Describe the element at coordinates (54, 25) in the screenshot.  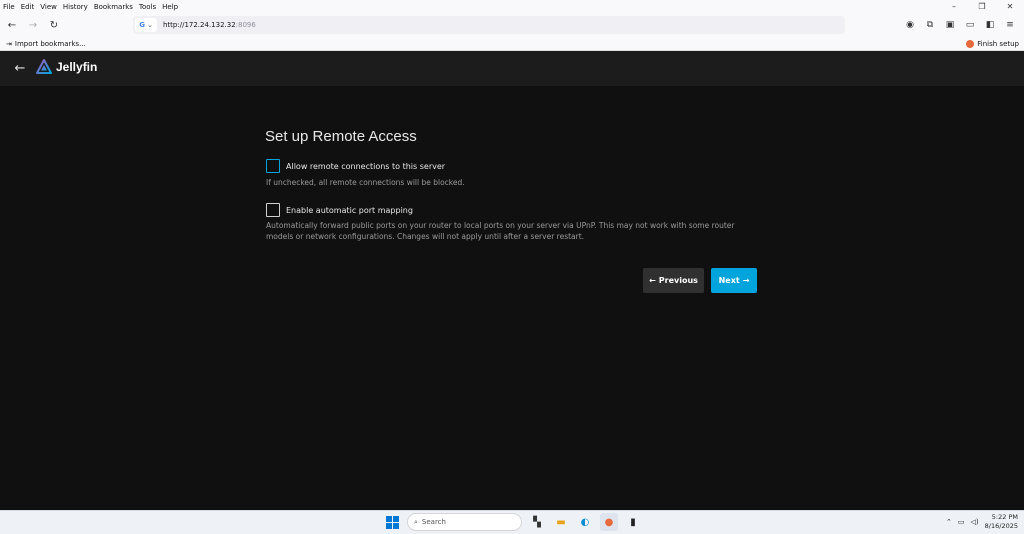
I see `reload-icon: ↻` at that location.